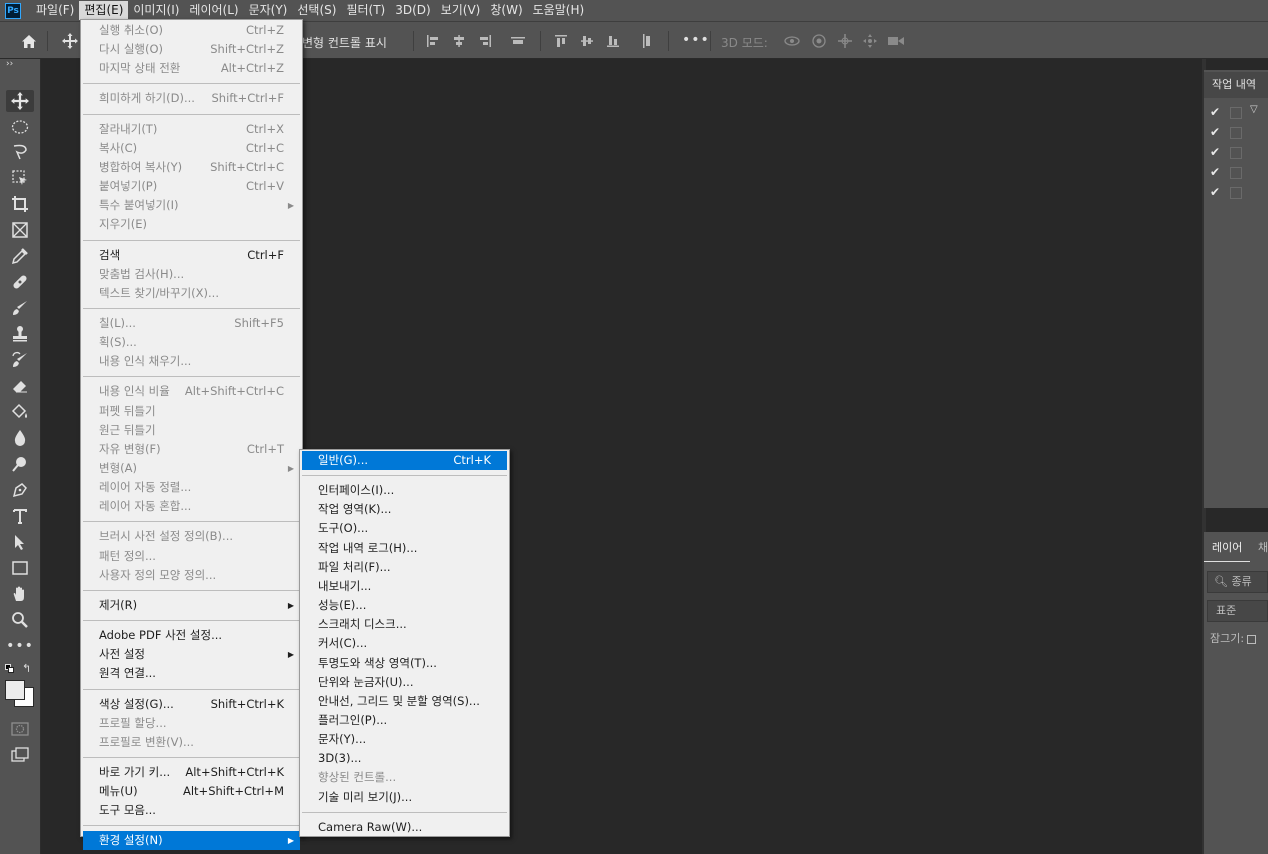 The height and width of the screenshot is (854, 1268). What do you see at coordinates (20, 334) in the screenshot?
I see `clone-stamp-icon` at bounding box center [20, 334].